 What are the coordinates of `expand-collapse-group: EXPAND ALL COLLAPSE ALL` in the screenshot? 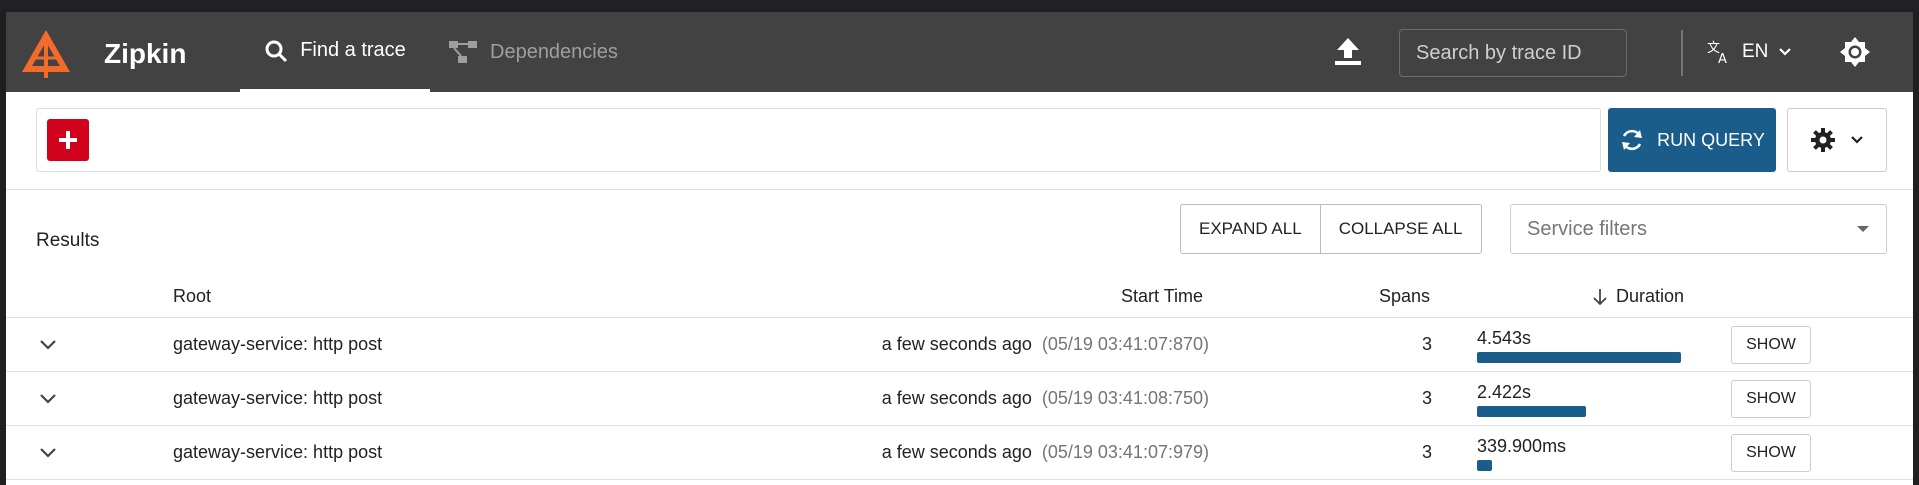 It's located at (1331, 229).